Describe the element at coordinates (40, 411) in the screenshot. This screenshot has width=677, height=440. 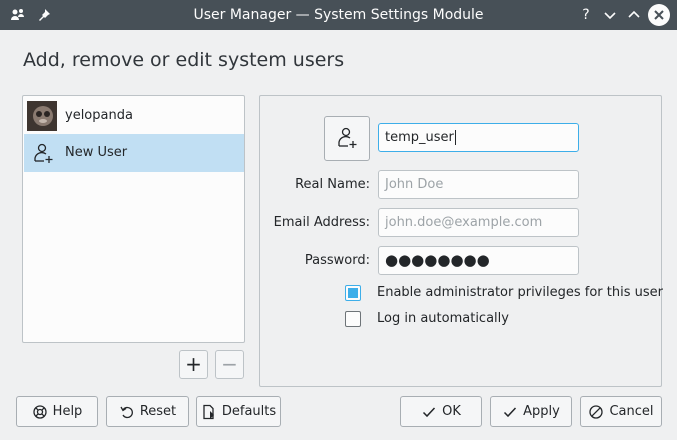
I see `help-lifebuoy-icon` at that location.